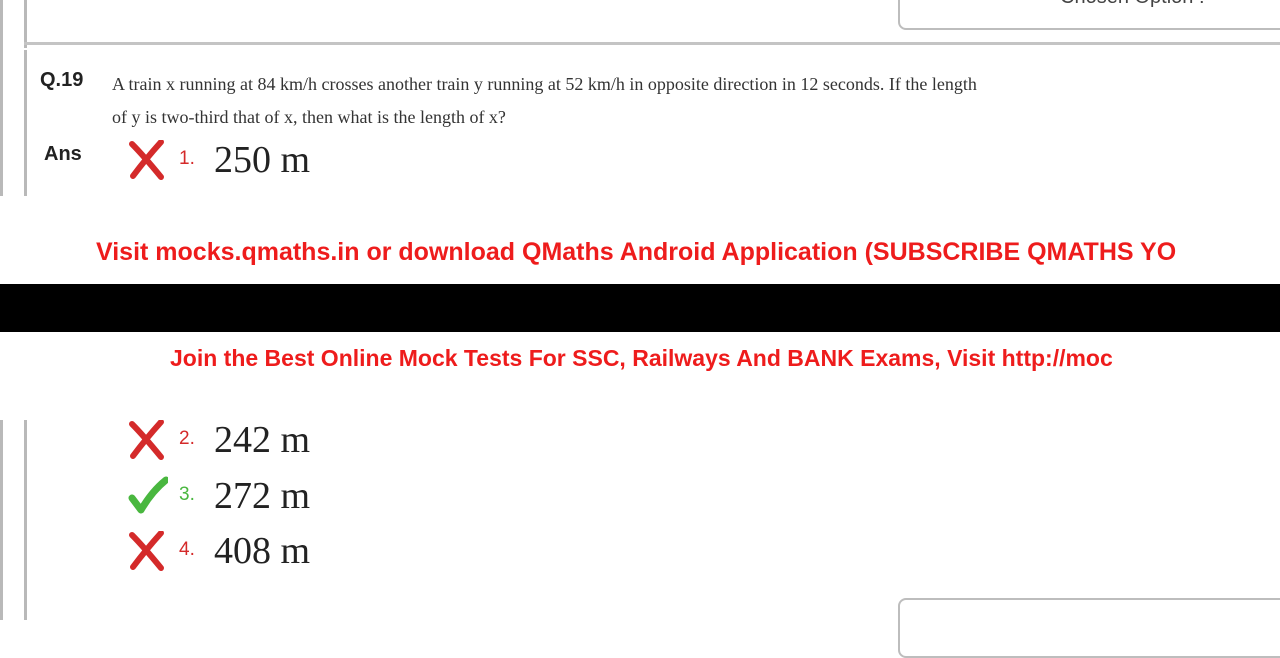 The height and width of the screenshot is (658, 1280). Describe the element at coordinates (262, 160) in the screenshot. I see `option-value: 250 m` at that location.